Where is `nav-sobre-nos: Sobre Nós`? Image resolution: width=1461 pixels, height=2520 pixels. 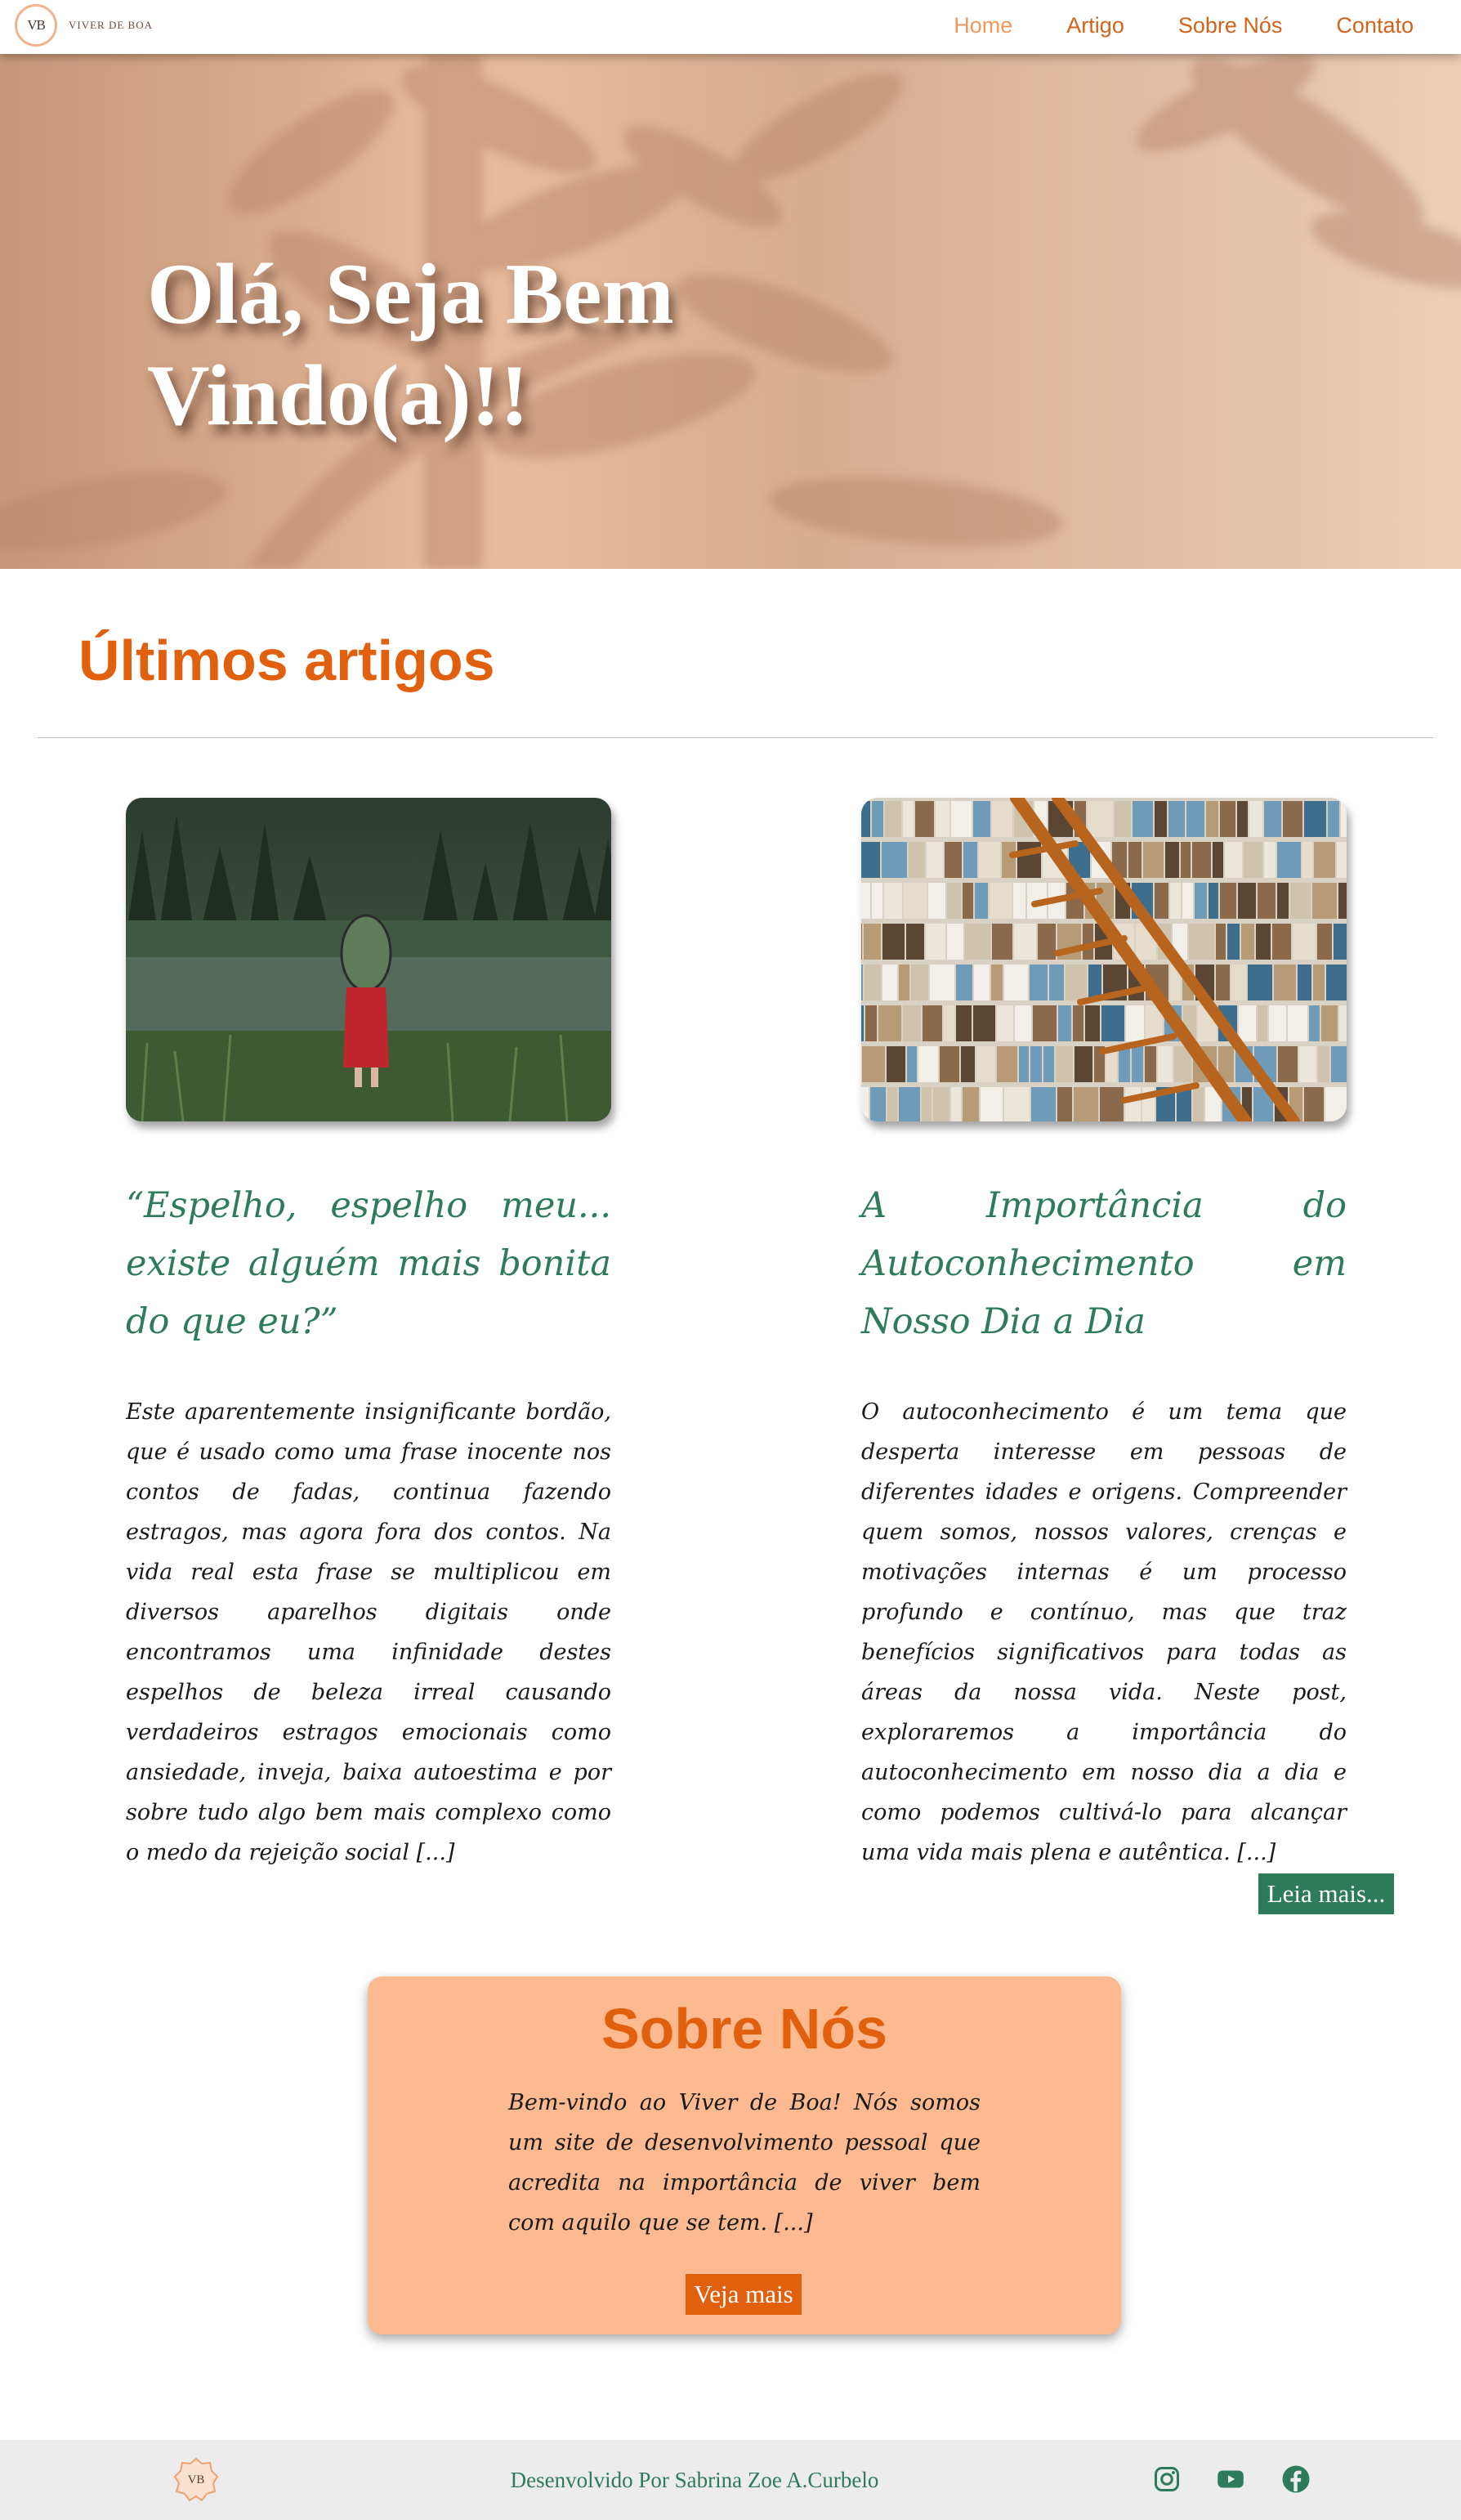
nav-sobre-nos: Sobre Nós is located at coordinates (1230, 26).